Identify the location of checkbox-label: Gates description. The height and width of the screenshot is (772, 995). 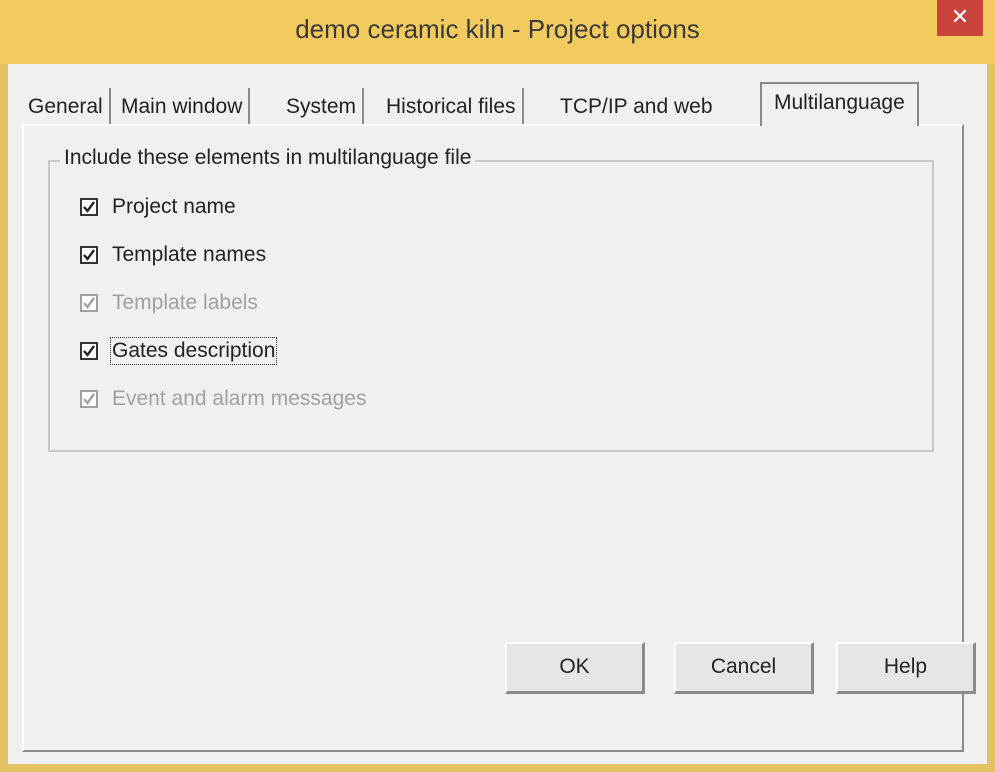
(193, 351).